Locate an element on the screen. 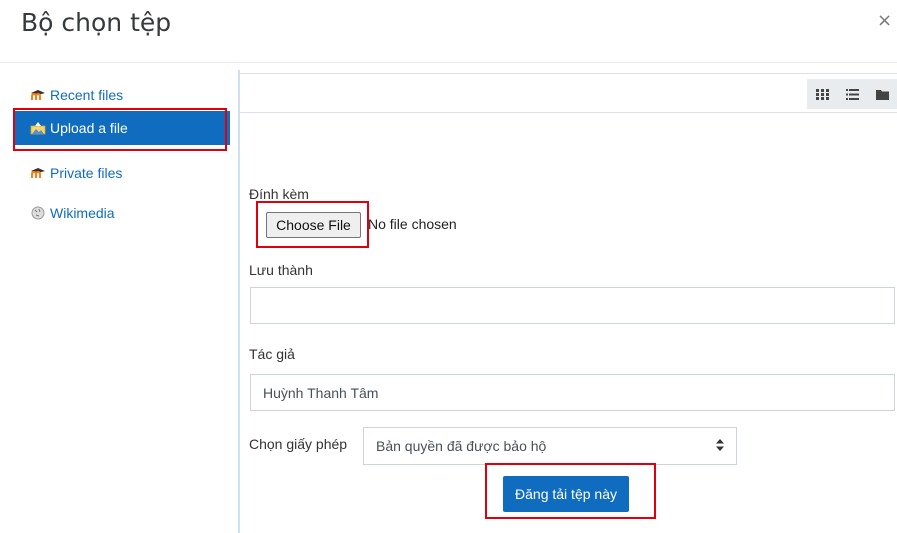 This screenshot has height=533, width=897. upload-icon is located at coordinates (38, 128).